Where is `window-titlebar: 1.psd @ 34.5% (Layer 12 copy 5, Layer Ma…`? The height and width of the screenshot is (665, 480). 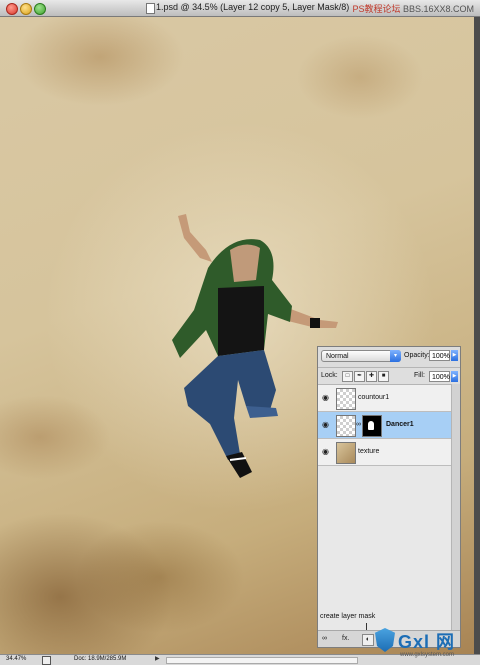 window-titlebar: 1.psd @ 34.5% (Layer 12 copy 5, Layer Ma… is located at coordinates (240, 8).